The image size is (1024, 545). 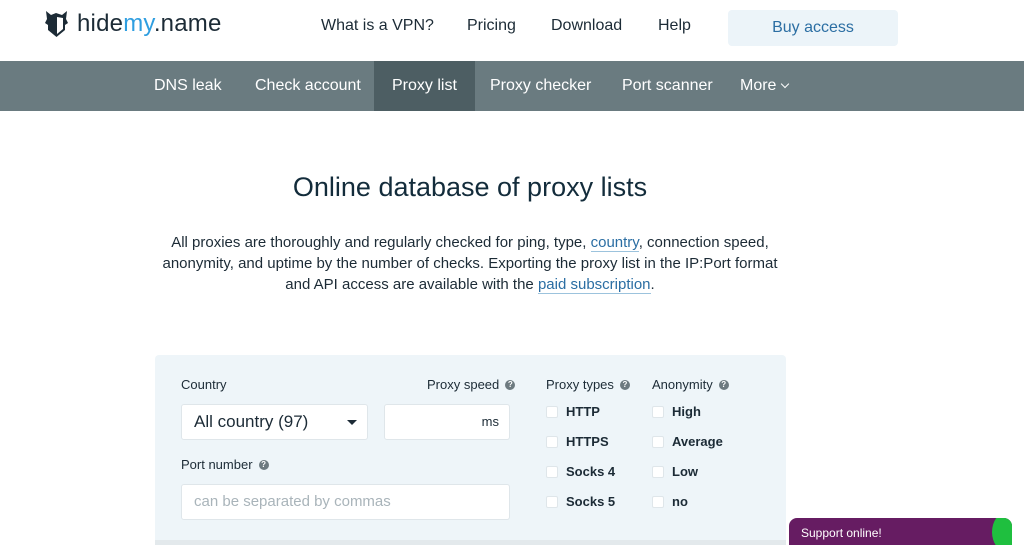 What do you see at coordinates (204, 384) in the screenshot?
I see `country-label: Country` at bounding box center [204, 384].